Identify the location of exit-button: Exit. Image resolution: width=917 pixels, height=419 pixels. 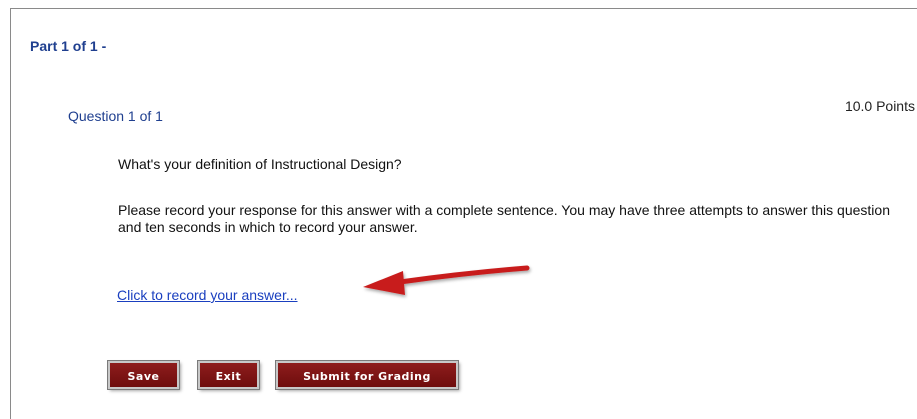
(228, 375).